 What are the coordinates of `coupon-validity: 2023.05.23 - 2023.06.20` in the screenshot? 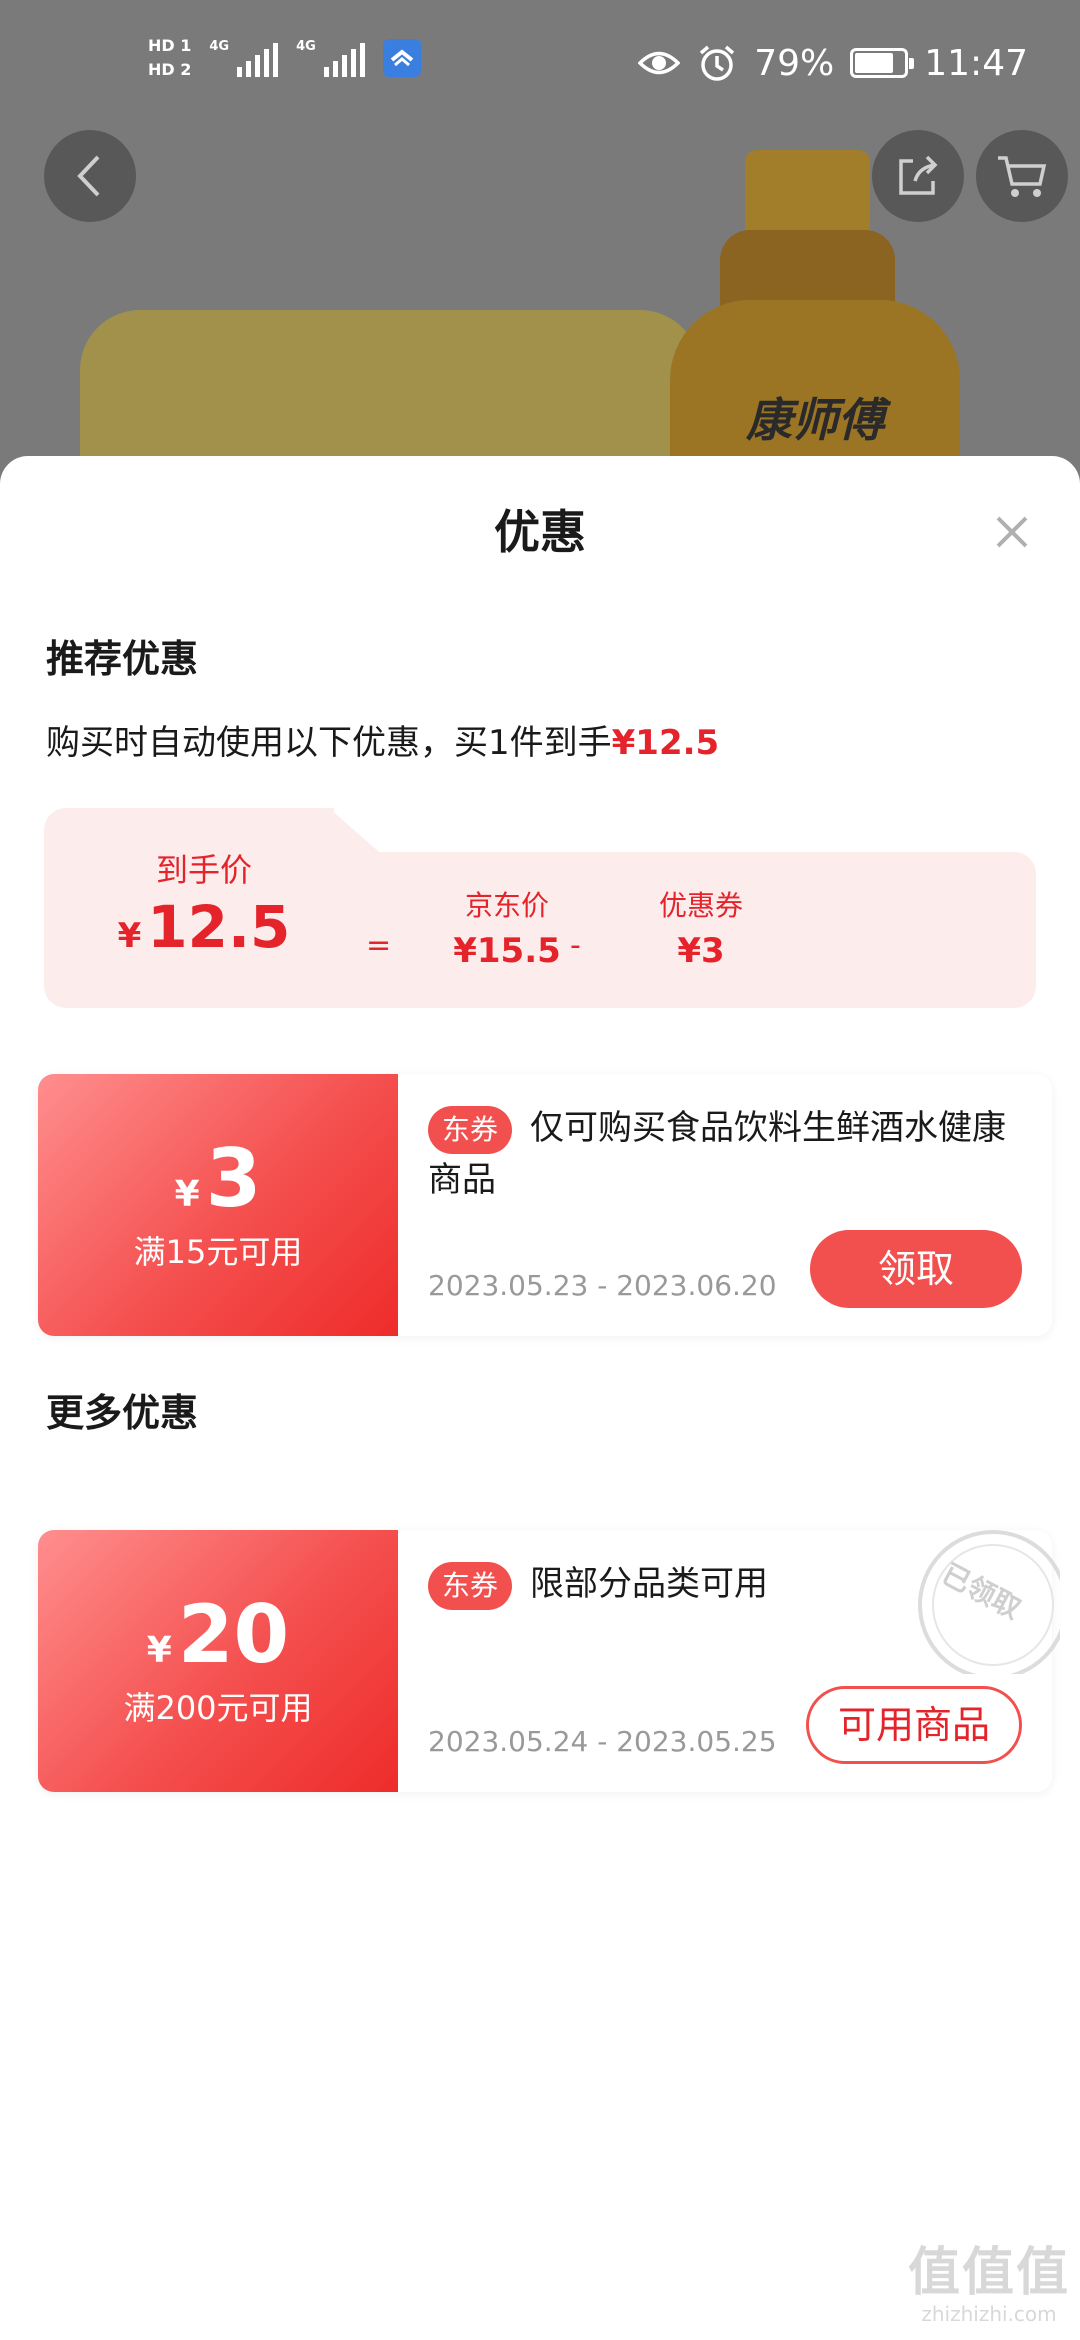 It's located at (602, 1285).